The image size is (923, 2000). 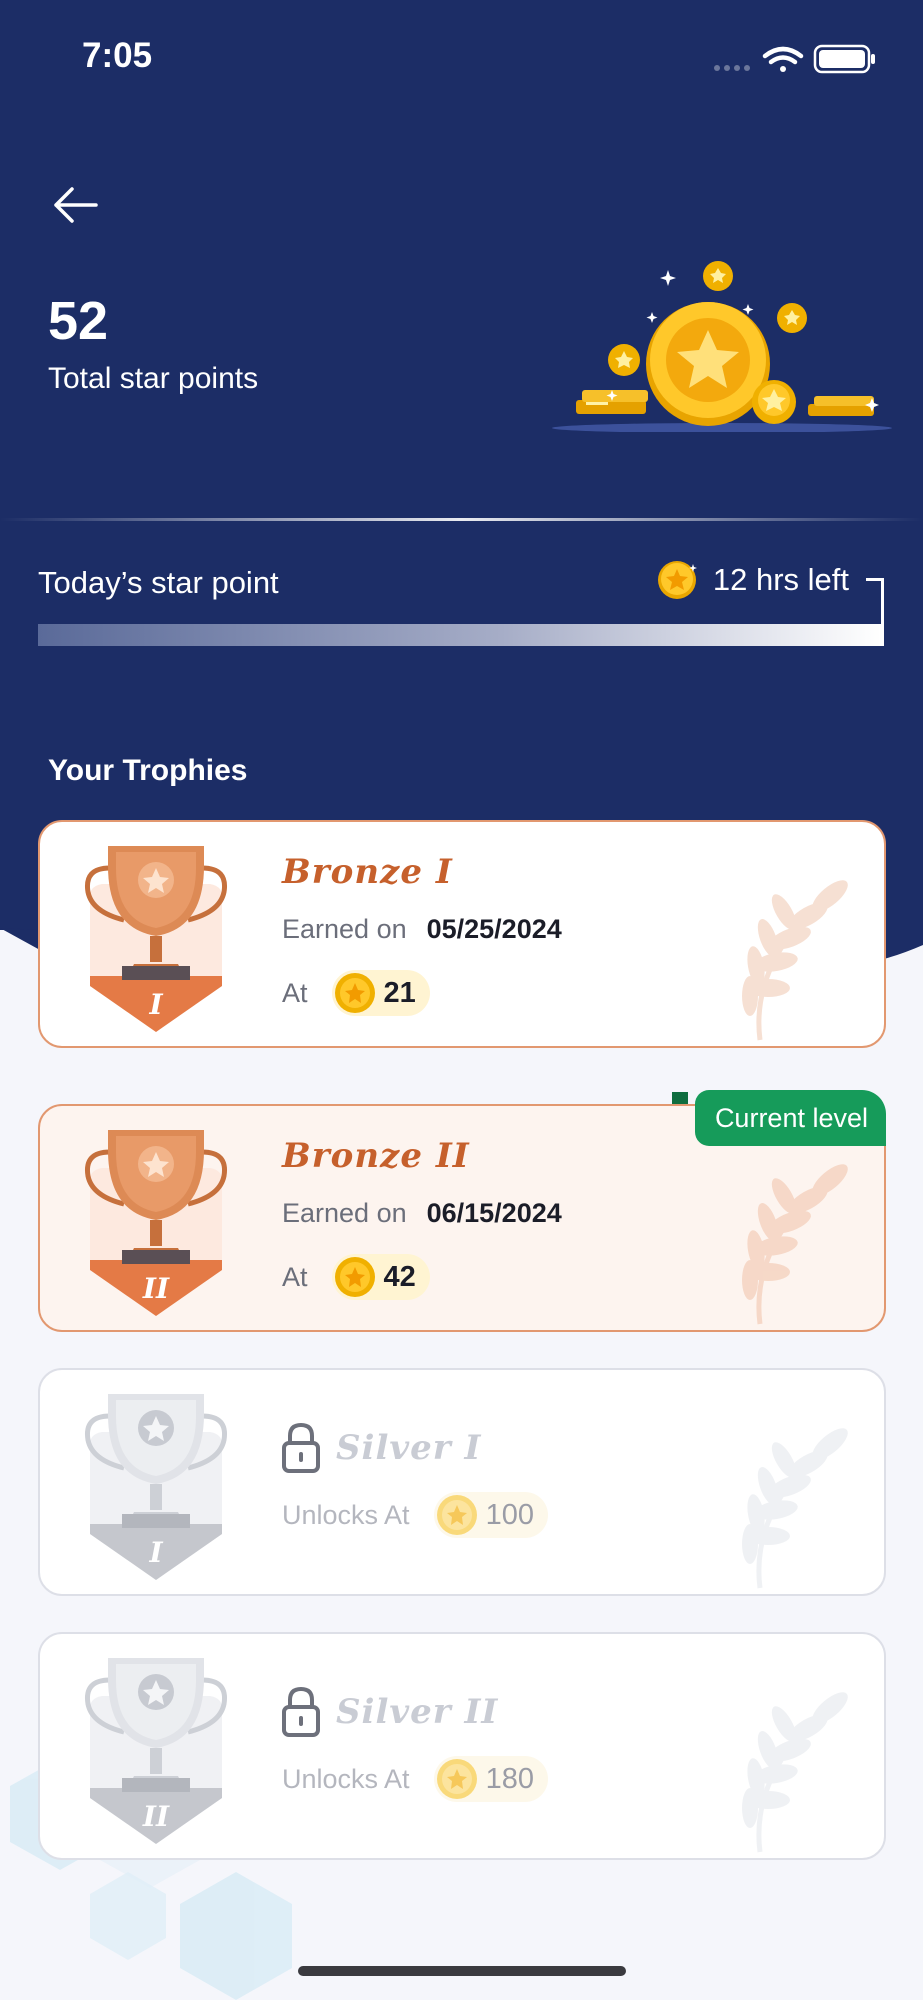 I want to click on bronze-trophy-icon: II, so click(x=156, y=1223).